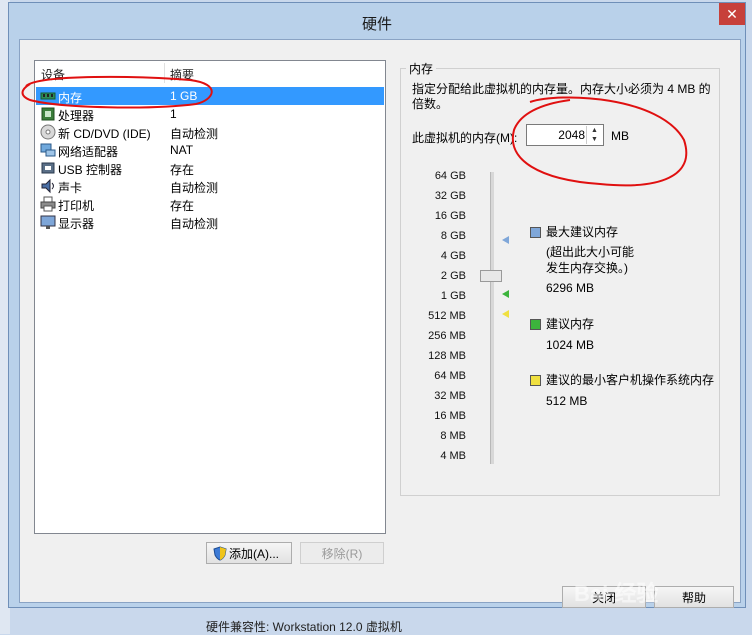 The width and height of the screenshot is (752, 635). What do you see at coordinates (450, 416) in the screenshot?
I see `memory-scale-tick: 16 MB` at bounding box center [450, 416].